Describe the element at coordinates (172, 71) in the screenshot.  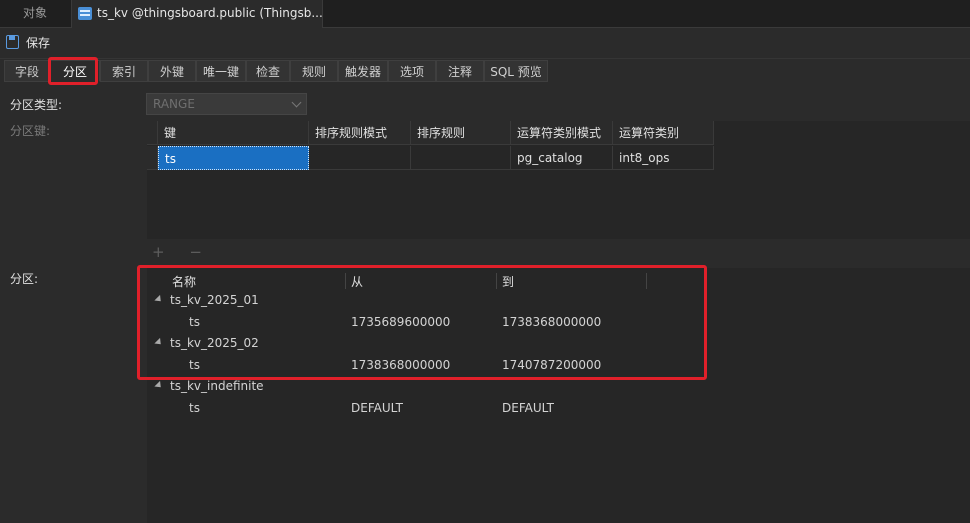
I see `tab-foreign-keys: 外键` at that location.